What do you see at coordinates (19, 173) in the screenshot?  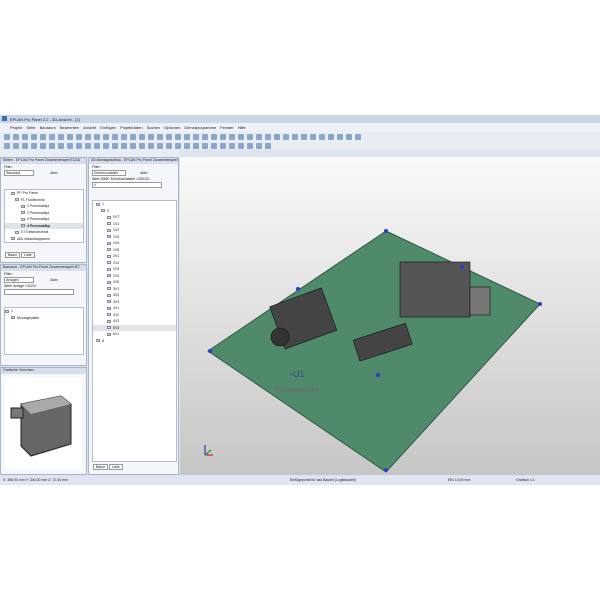 I see `filter-select: Standard` at bounding box center [19, 173].